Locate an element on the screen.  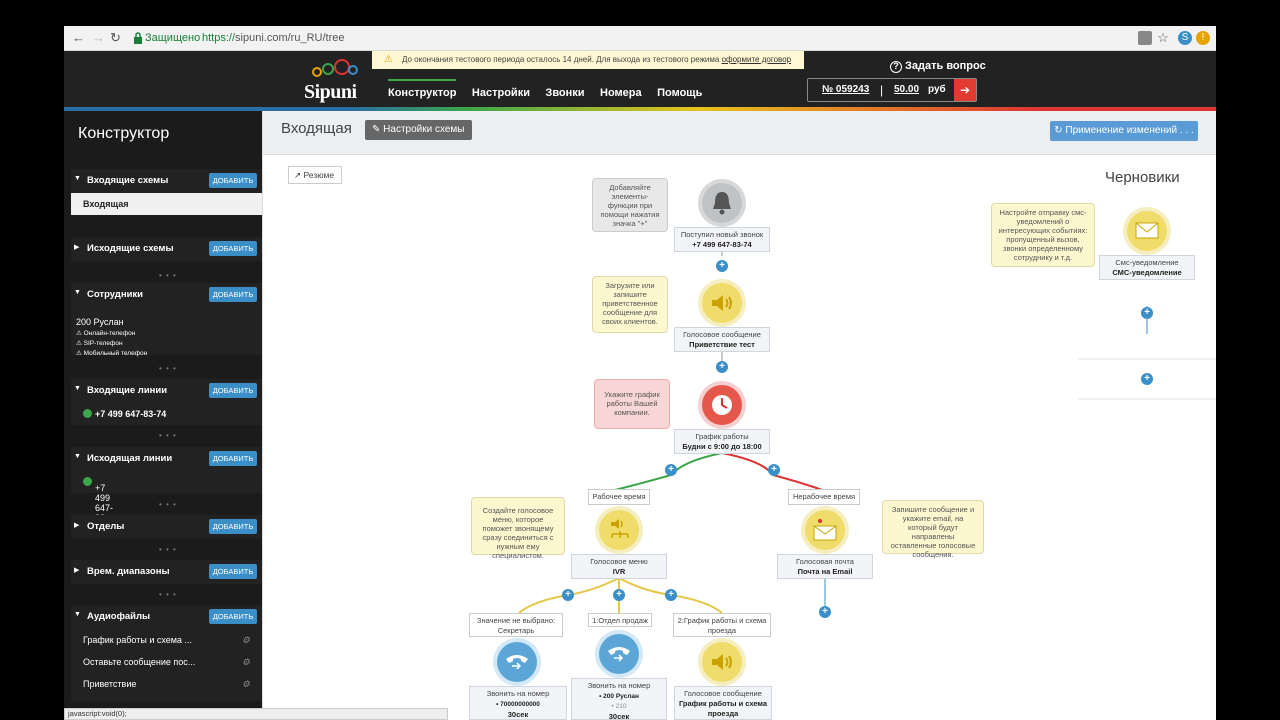
audio-item-label: Приветствие is located at coordinates (110, 684).